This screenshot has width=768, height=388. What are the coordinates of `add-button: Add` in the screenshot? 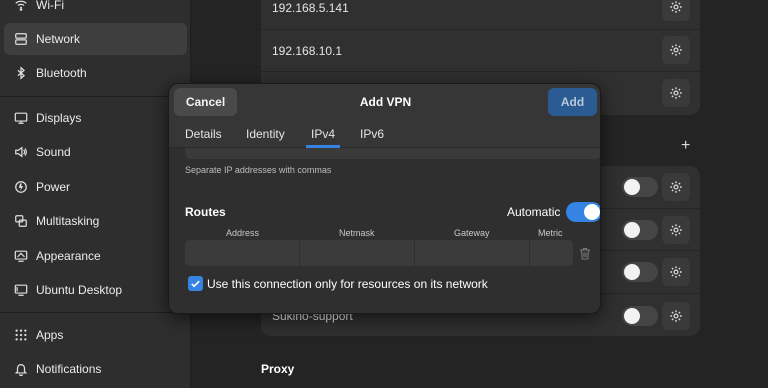 It's located at (572, 102).